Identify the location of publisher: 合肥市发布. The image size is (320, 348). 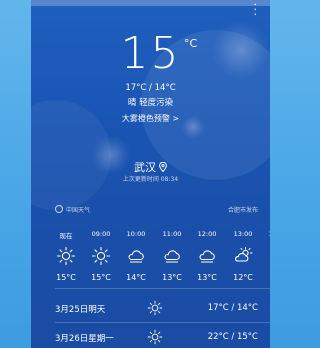
(242, 210).